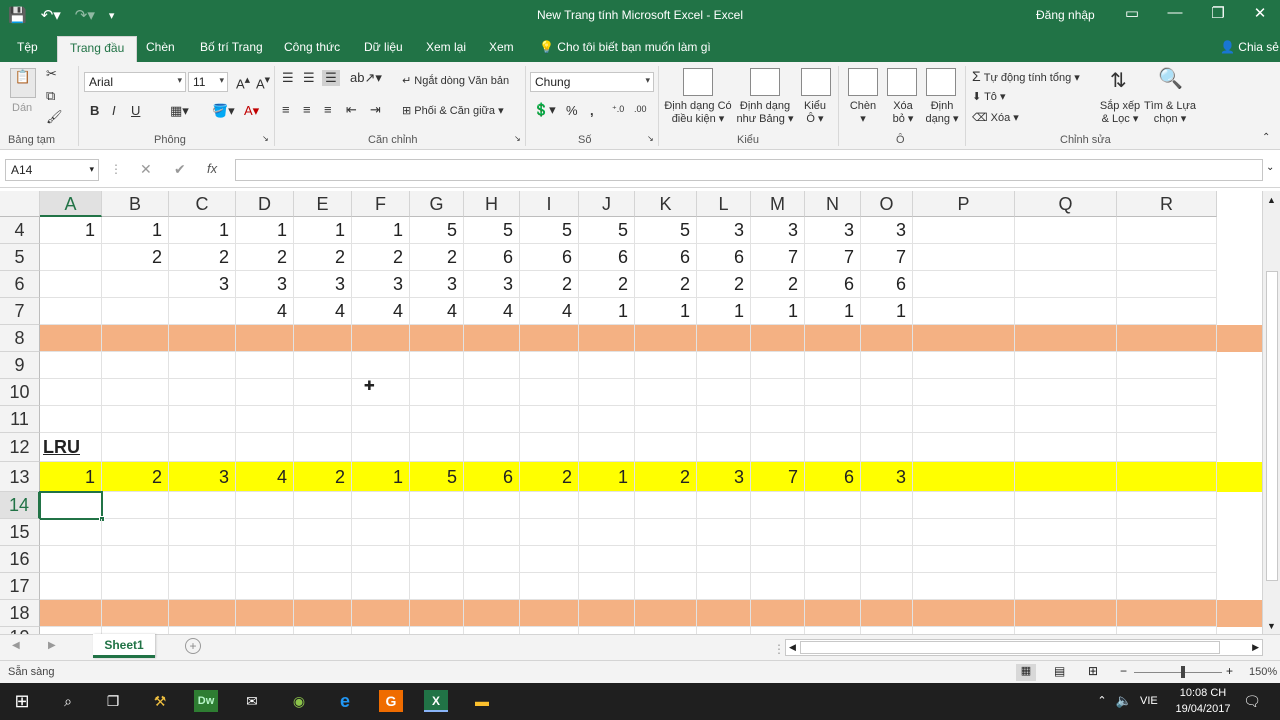  What do you see at coordinates (202, 338) in the screenshot?
I see `cell-c8` at bounding box center [202, 338].